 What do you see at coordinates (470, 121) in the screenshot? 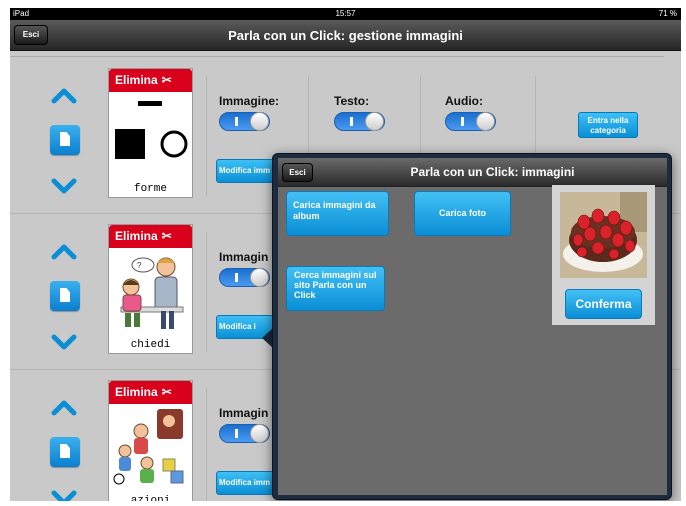
I see `audio-toggle` at bounding box center [470, 121].